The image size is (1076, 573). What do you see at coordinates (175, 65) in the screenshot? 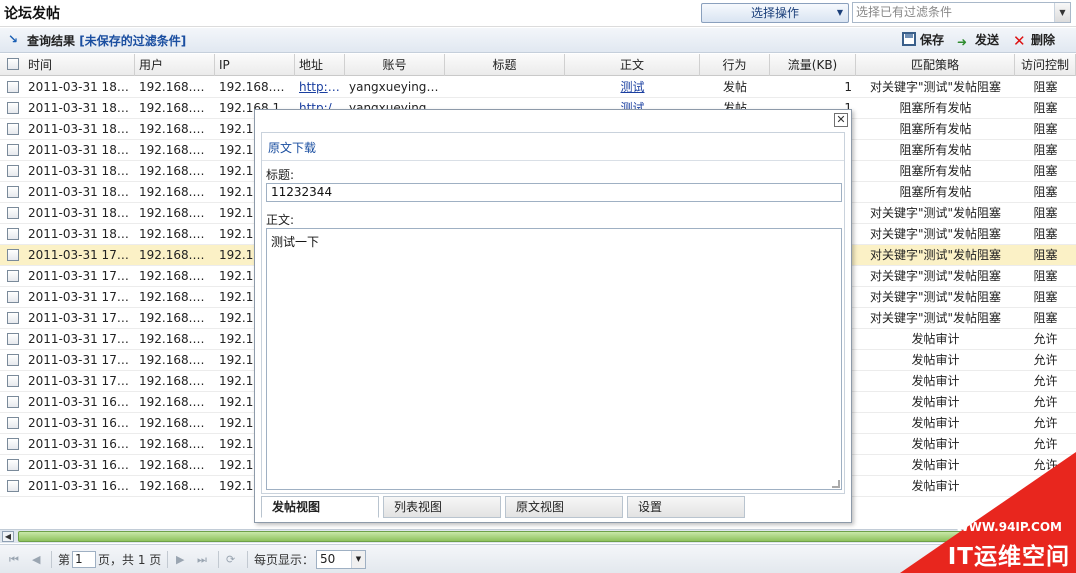
I see `column-header-user: 用户` at bounding box center [175, 65].